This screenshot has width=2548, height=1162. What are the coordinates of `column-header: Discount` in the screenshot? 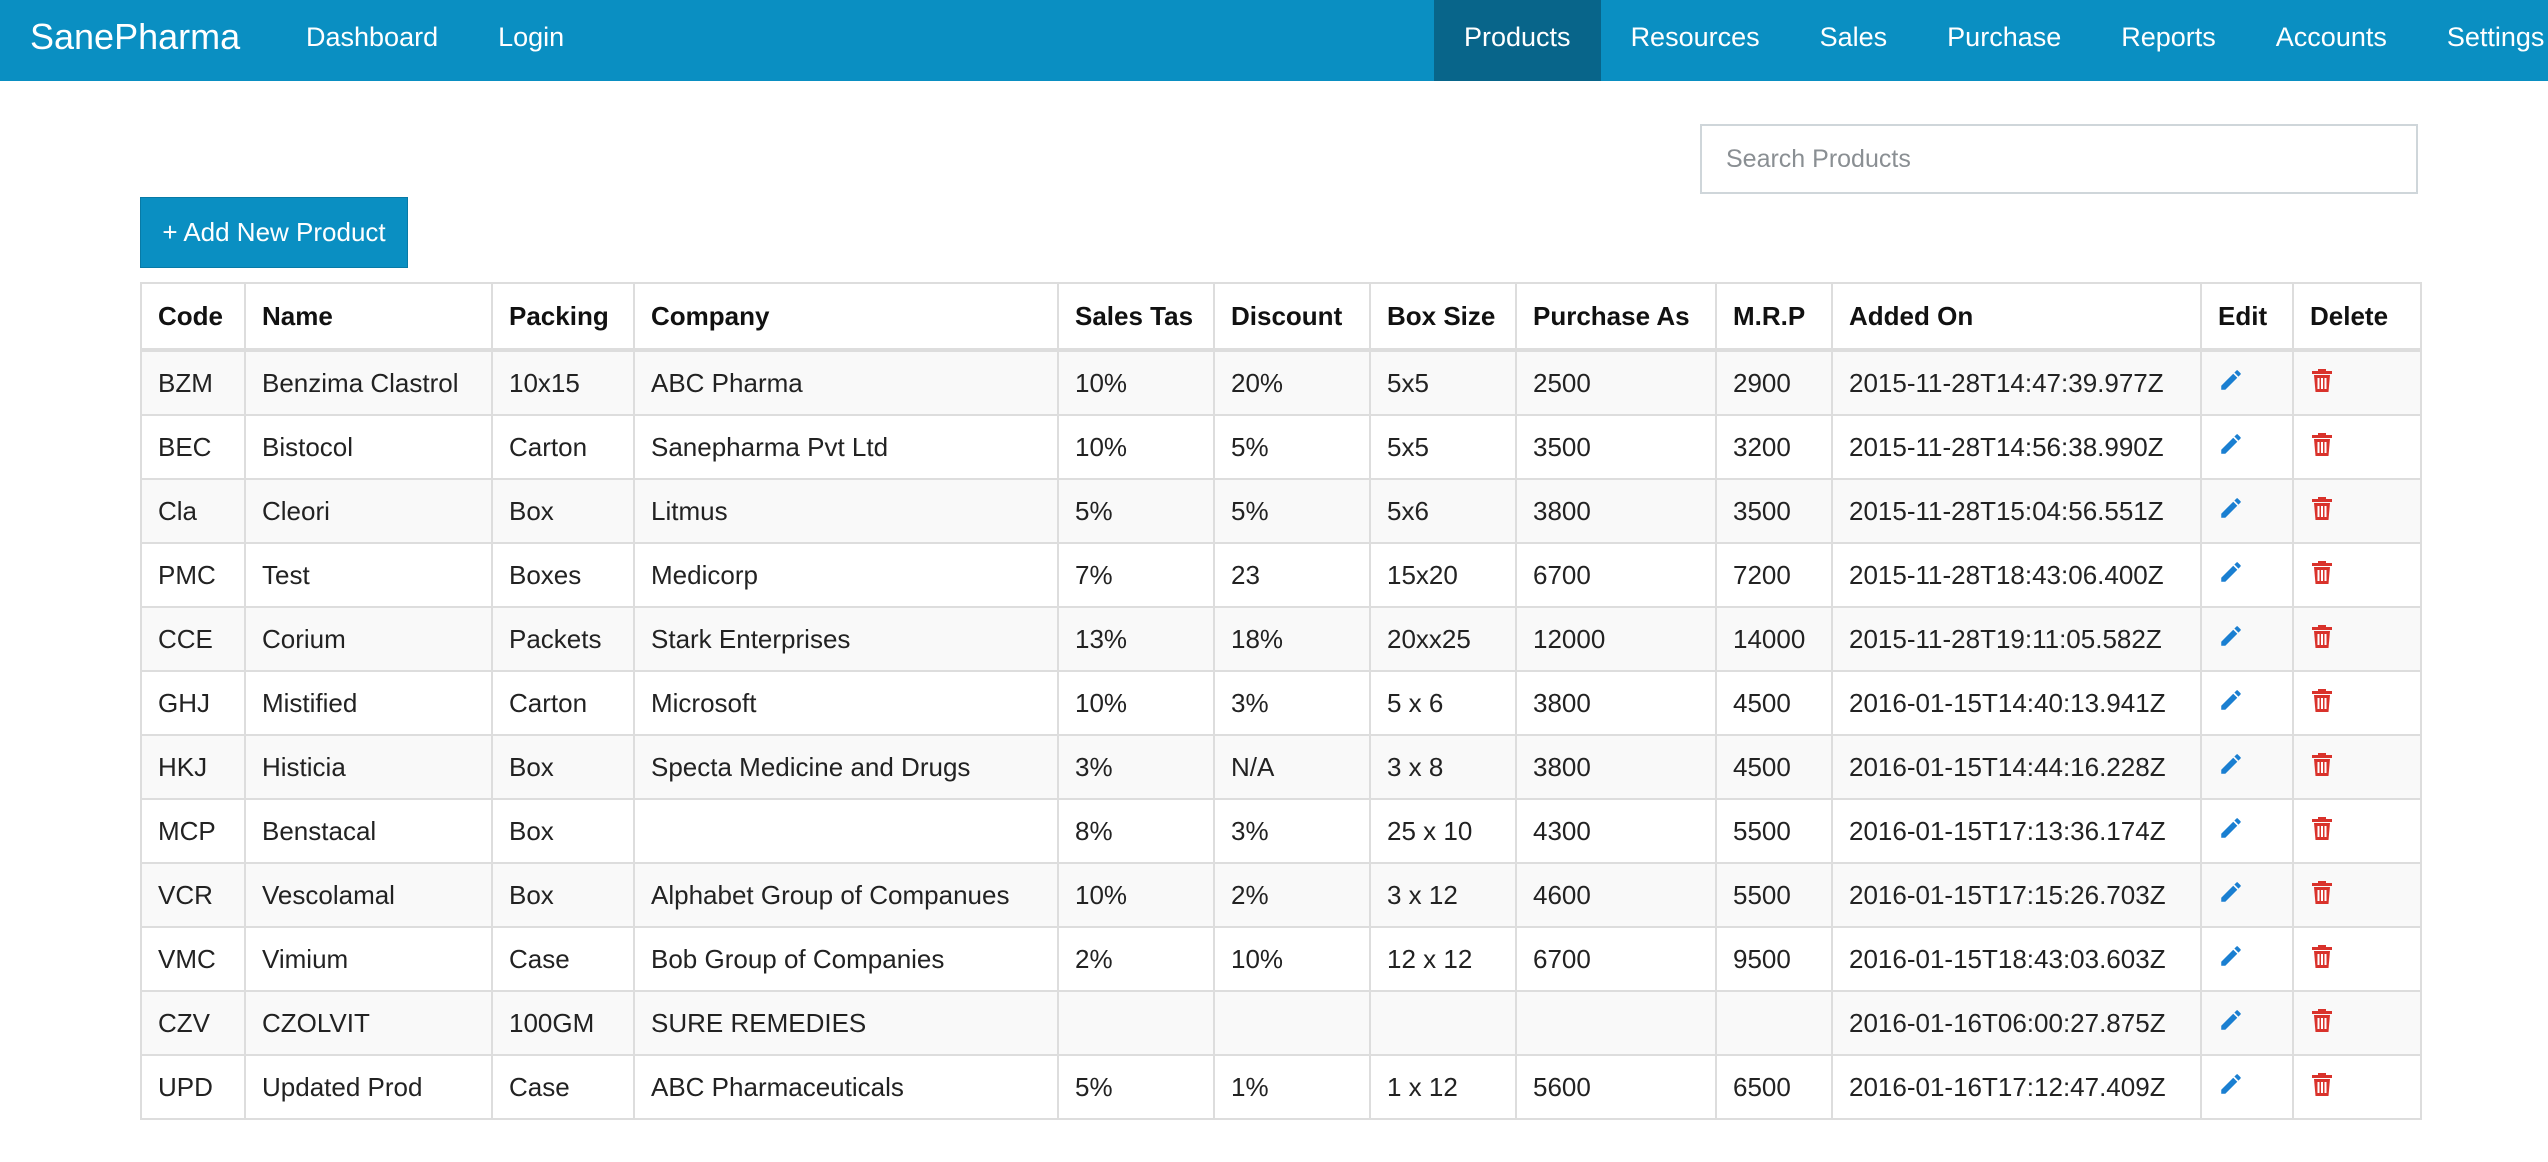 It's located at (1292, 317).